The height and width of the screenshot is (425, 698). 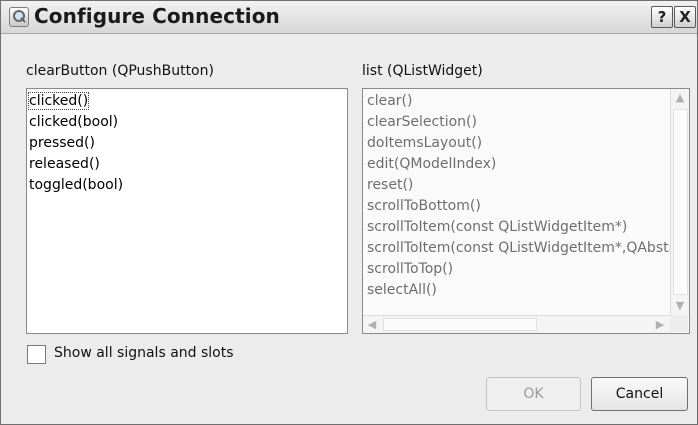 I want to click on horizontal-scrollbar: ◀ ▶, so click(x=516, y=324).